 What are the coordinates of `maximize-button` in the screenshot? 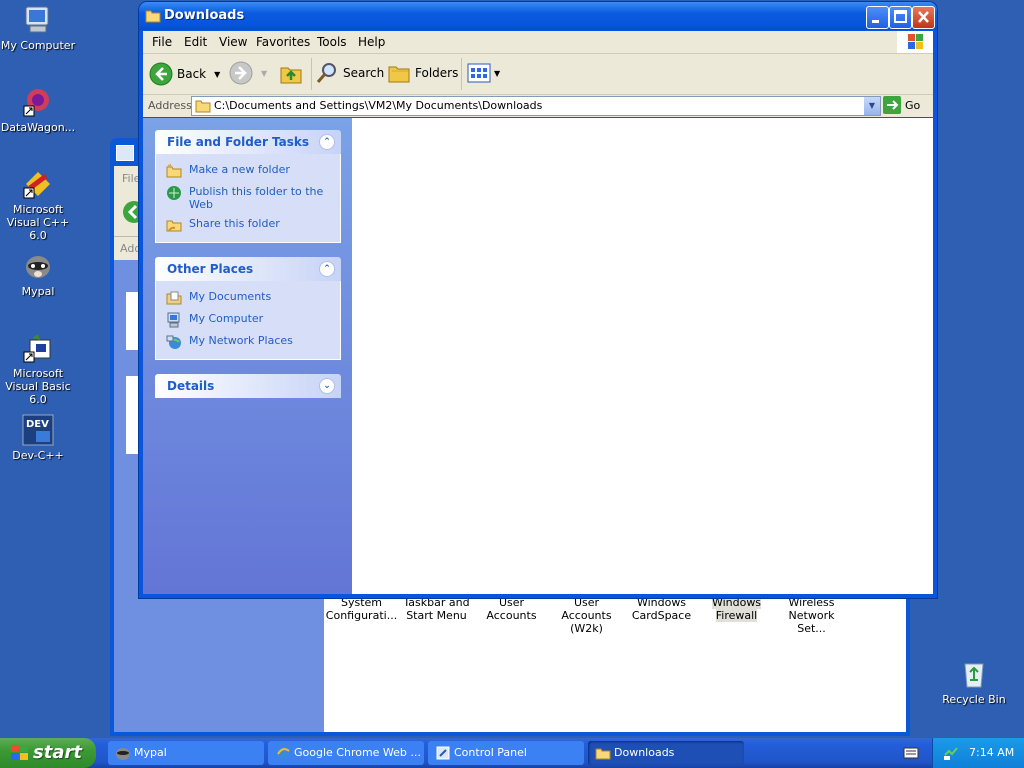 It's located at (900, 17).